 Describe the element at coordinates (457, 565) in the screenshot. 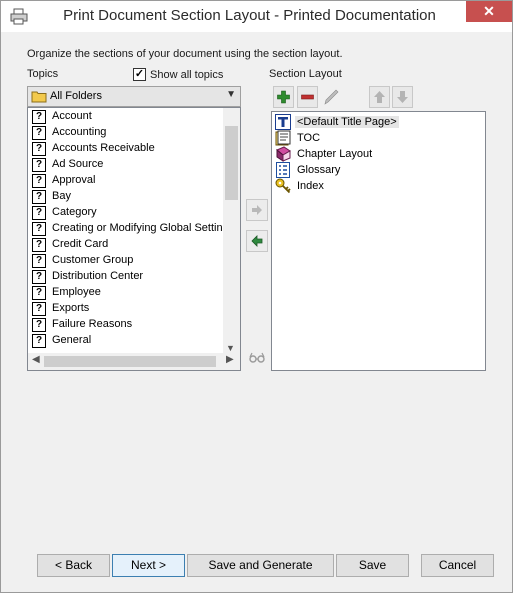

I see `cancel-button: Cancel` at that location.